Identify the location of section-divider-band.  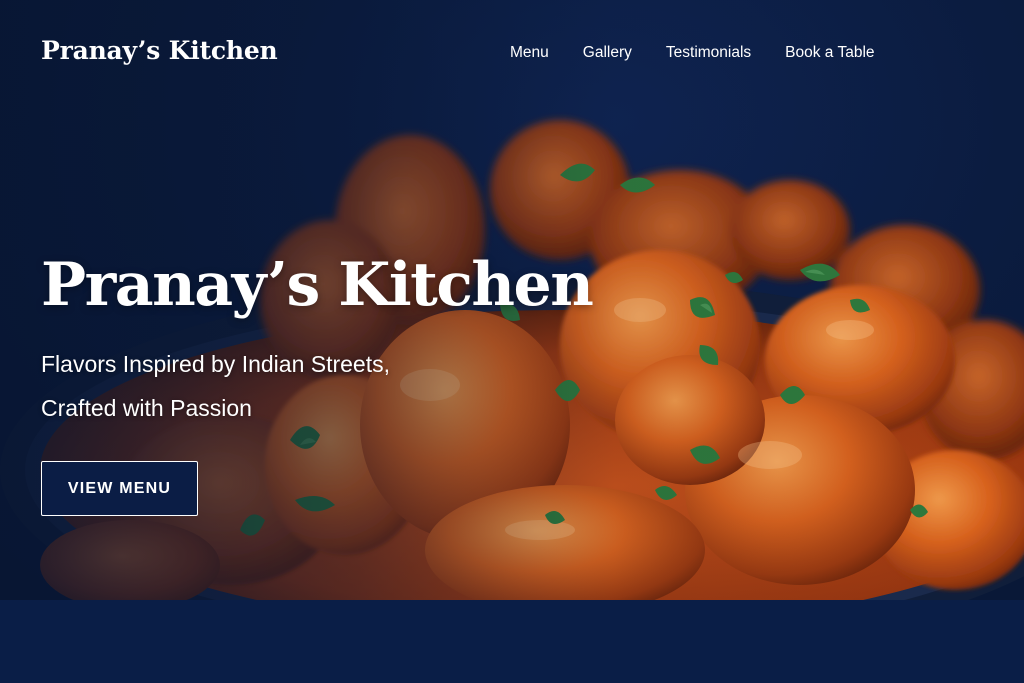
(512, 641).